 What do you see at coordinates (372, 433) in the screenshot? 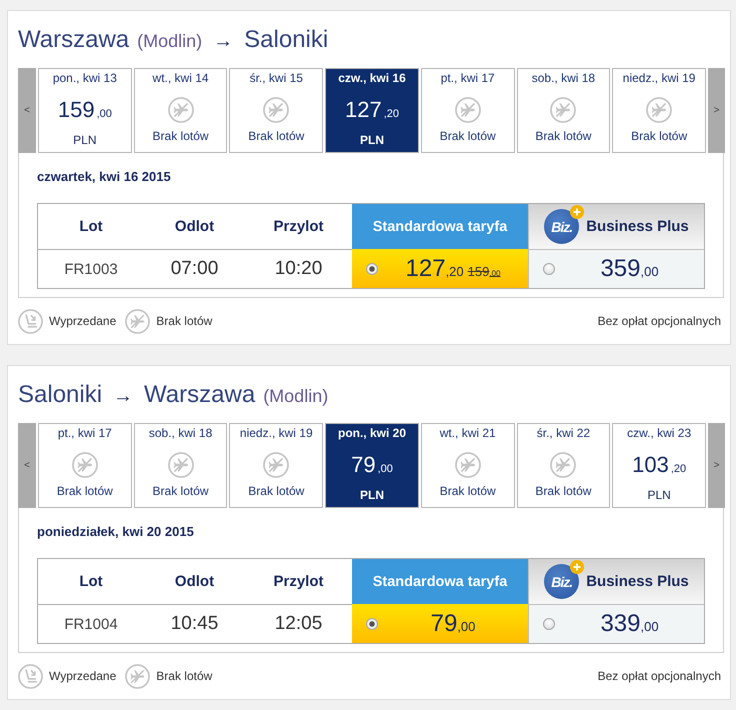
I see `day-label: pon., kwi 20` at bounding box center [372, 433].